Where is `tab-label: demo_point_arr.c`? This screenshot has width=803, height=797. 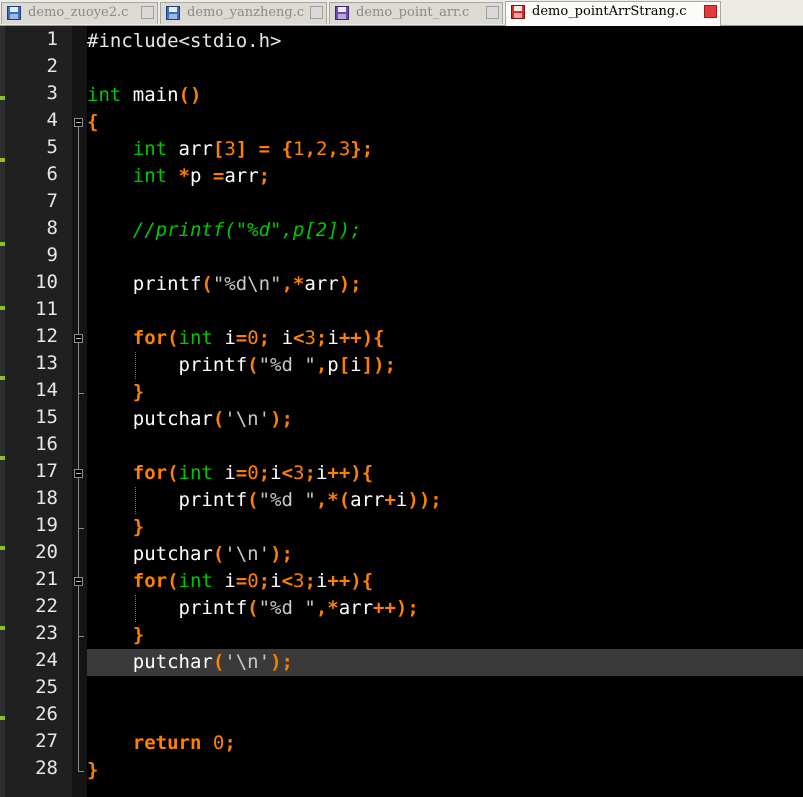
tab-label: demo_point_arr.c is located at coordinates (413, 12).